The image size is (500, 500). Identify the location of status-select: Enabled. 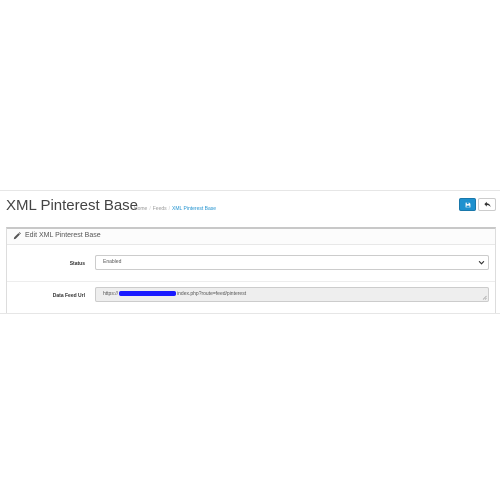
(292, 262).